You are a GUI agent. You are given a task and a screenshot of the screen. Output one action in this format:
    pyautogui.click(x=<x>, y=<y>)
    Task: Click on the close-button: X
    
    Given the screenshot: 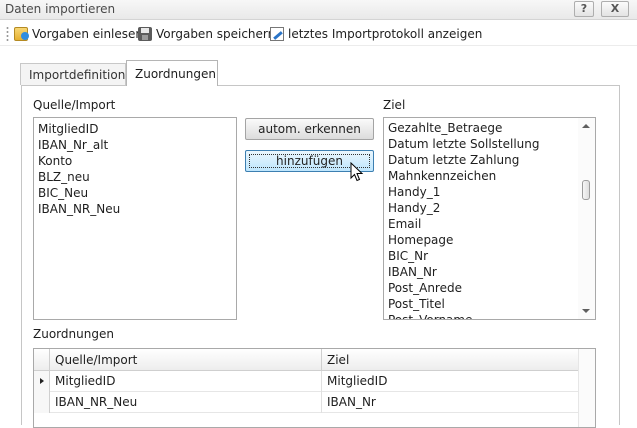 What is the action you would take?
    pyautogui.click(x=615, y=9)
    